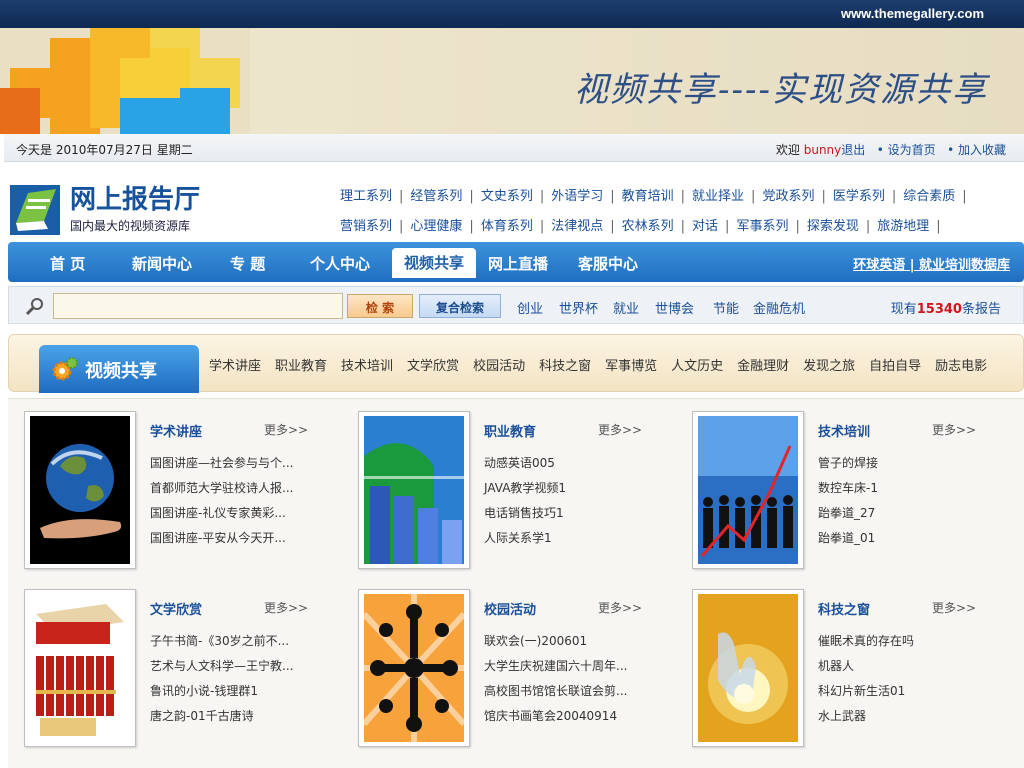 The height and width of the screenshot is (768, 1024). I want to click on channel-subtab: 校园活动, so click(499, 366).